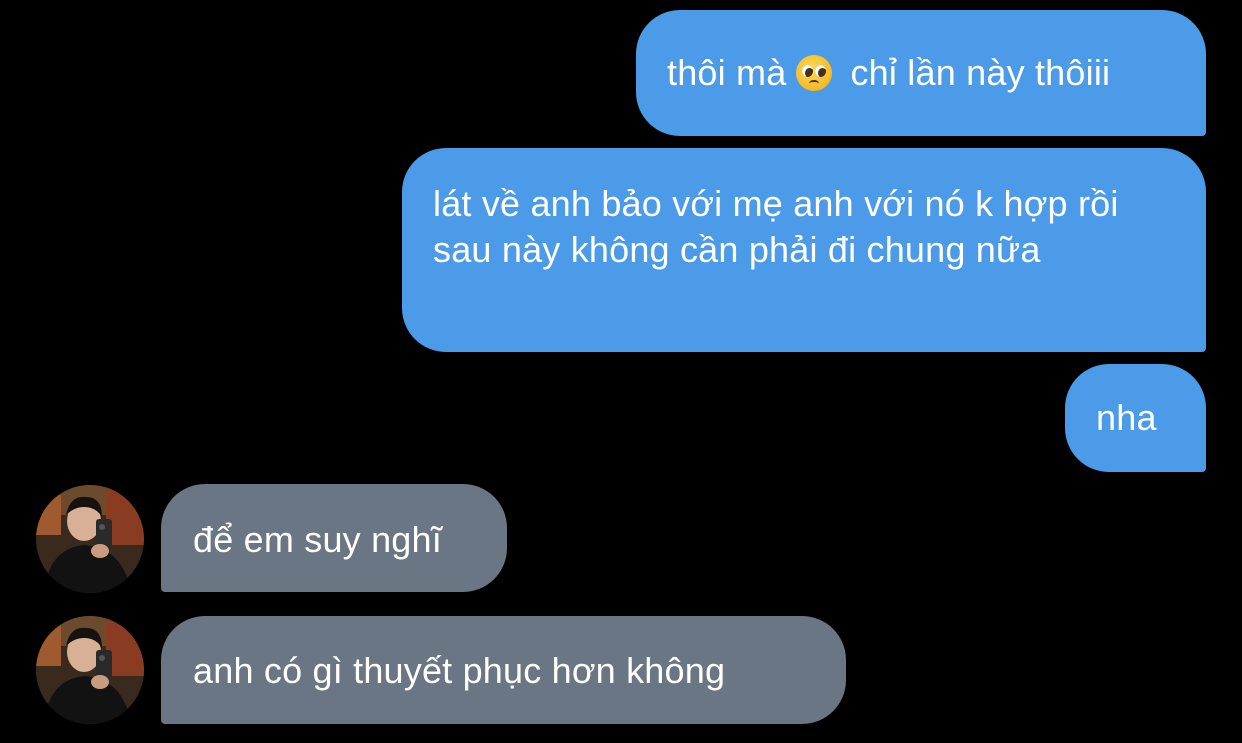 This screenshot has width=1242, height=743. Describe the element at coordinates (727, 72) in the screenshot. I see `message-text: thôi mà` at that location.